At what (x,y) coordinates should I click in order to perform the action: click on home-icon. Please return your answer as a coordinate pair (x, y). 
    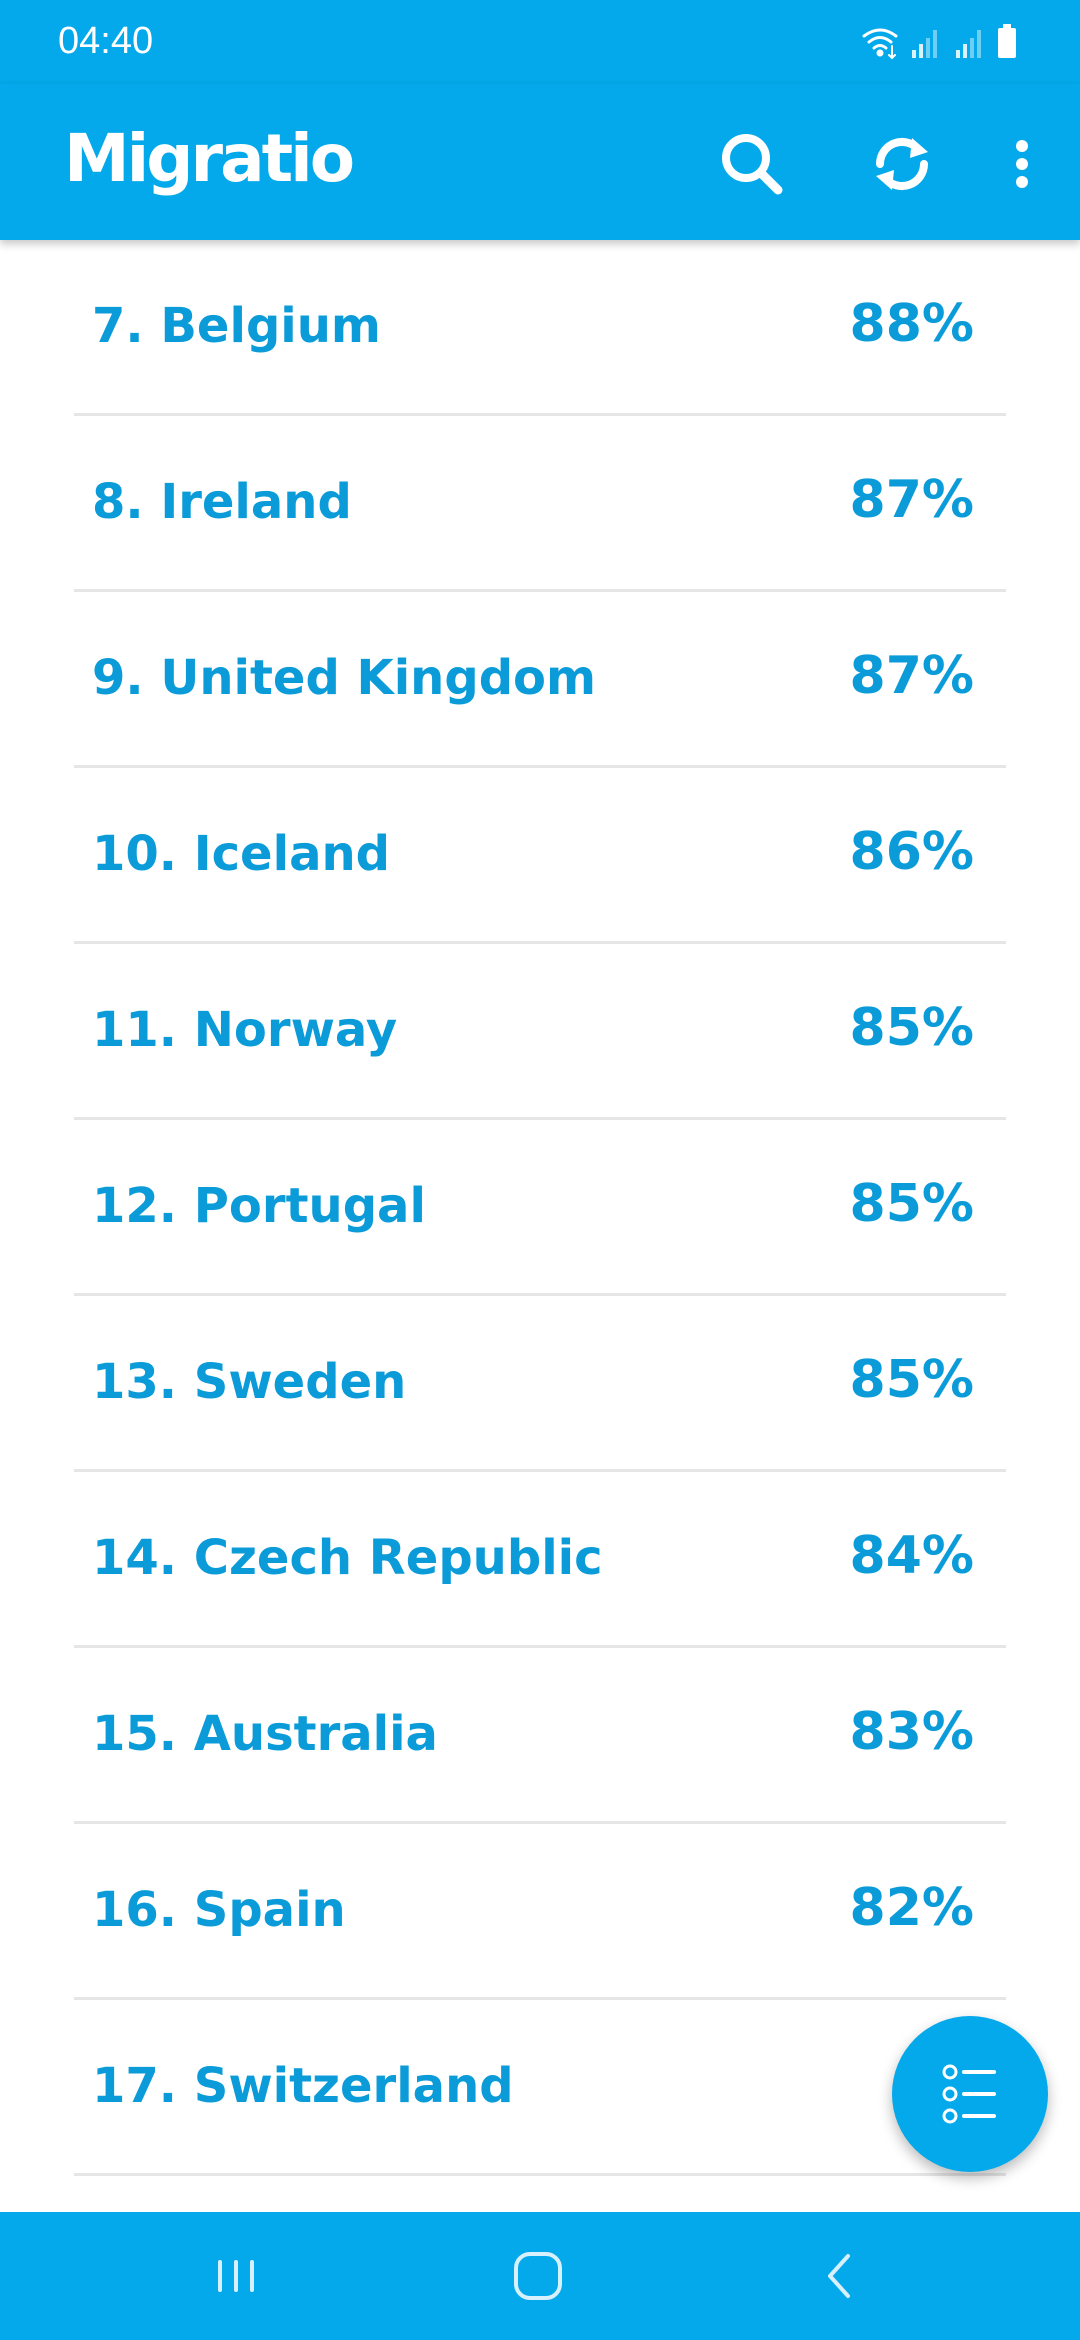
    Looking at the image, I should click on (538, 2276).